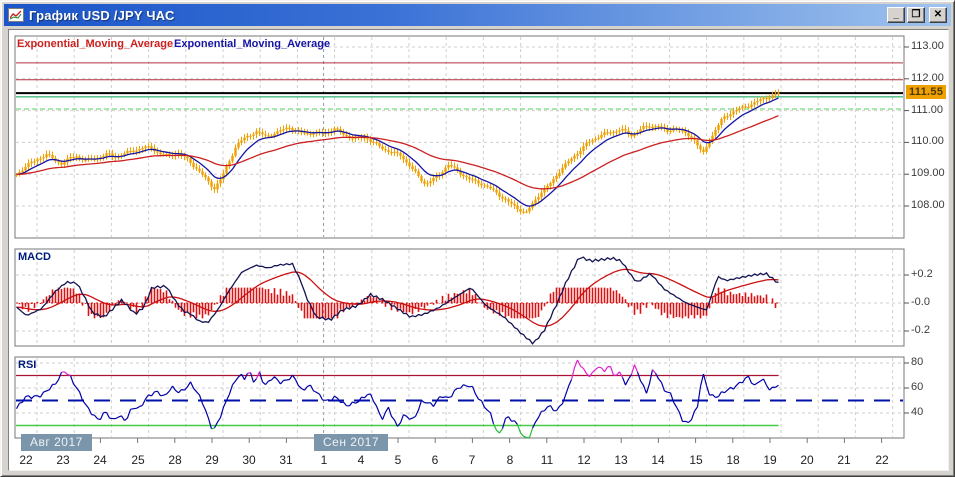 The width and height of the screenshot is (955, 477). What do you see at coordinates (398, 460) in the screenshot?
I see `day-label: 5` at bounding box center [398, 460].